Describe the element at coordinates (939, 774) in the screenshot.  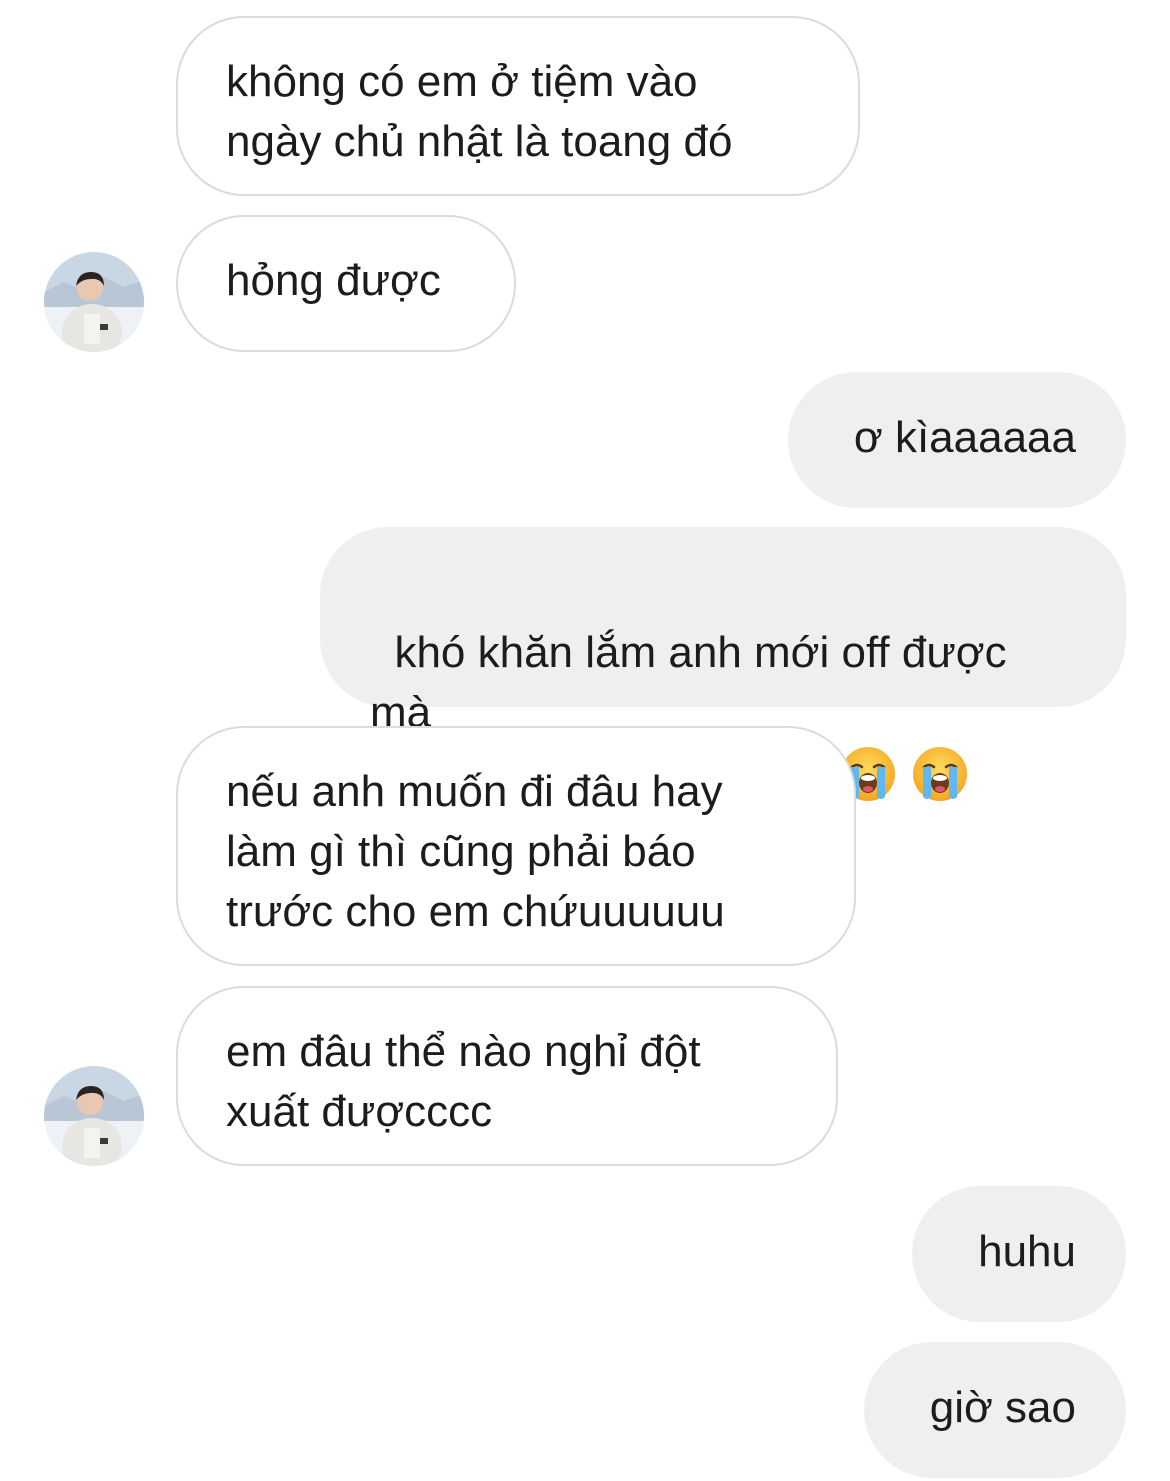
I see `loudly-crying-face-emoji` at that location.